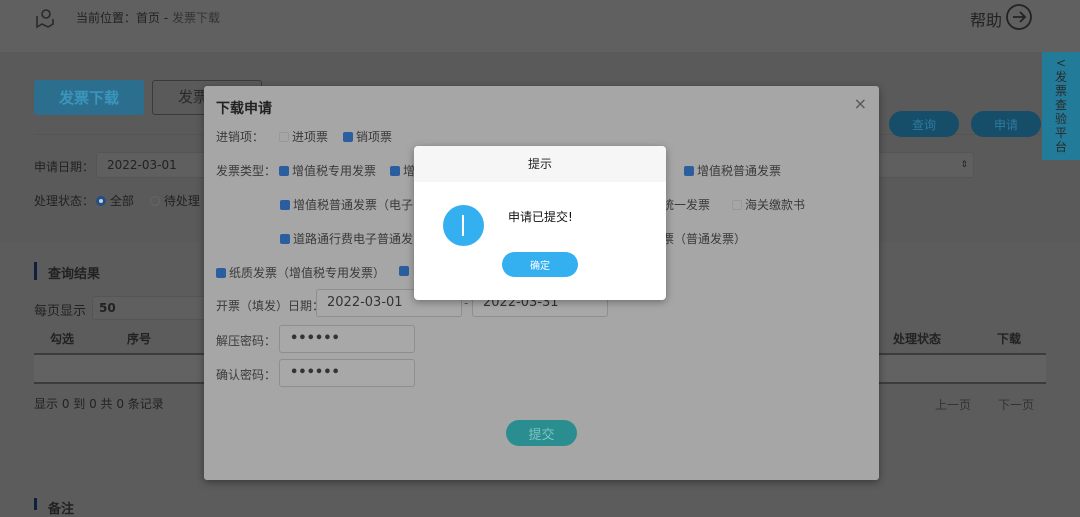 This screenshot has height=517, width=1080. Describe the element at coordinates (74, 274) in the screenshot. I see `results-title: 查询结果` at that location.